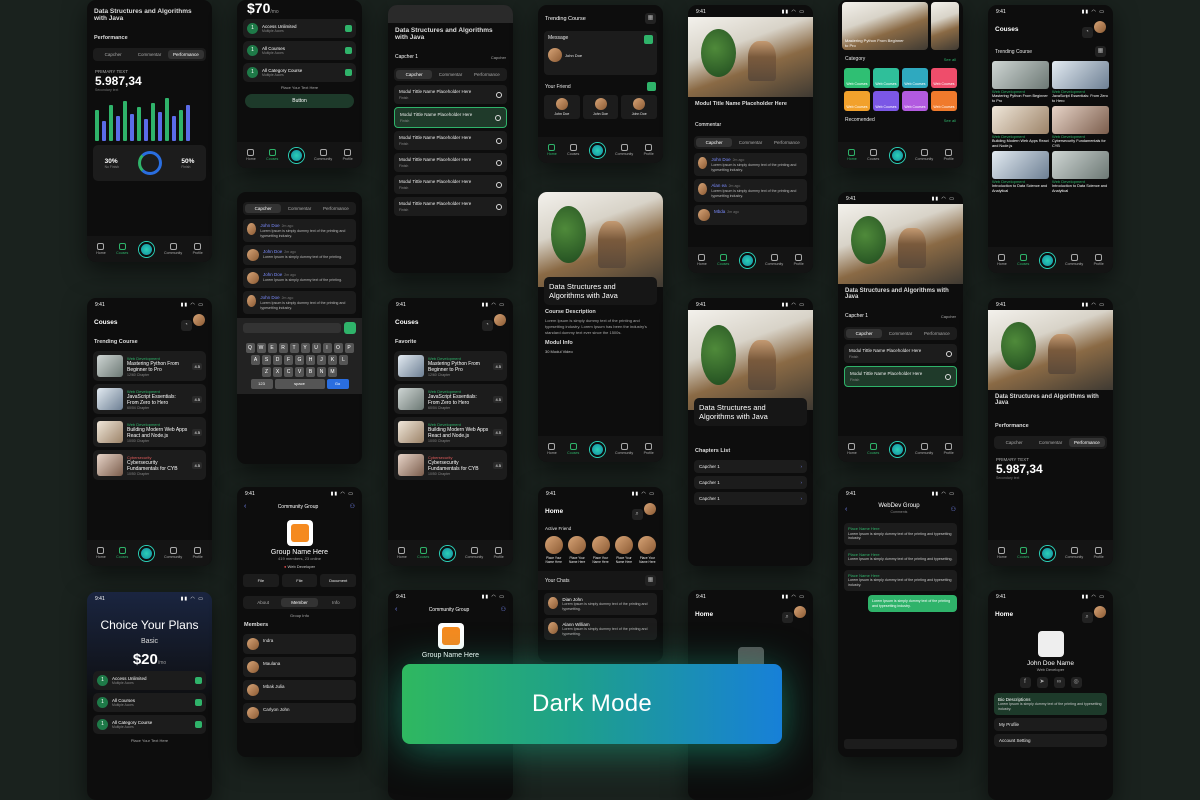 The height and width of the screenshot is (800, 1200). What do you see at coordinates (277, 360) in the screenshot?
I see `key: D` at bounding box center [277, 360].